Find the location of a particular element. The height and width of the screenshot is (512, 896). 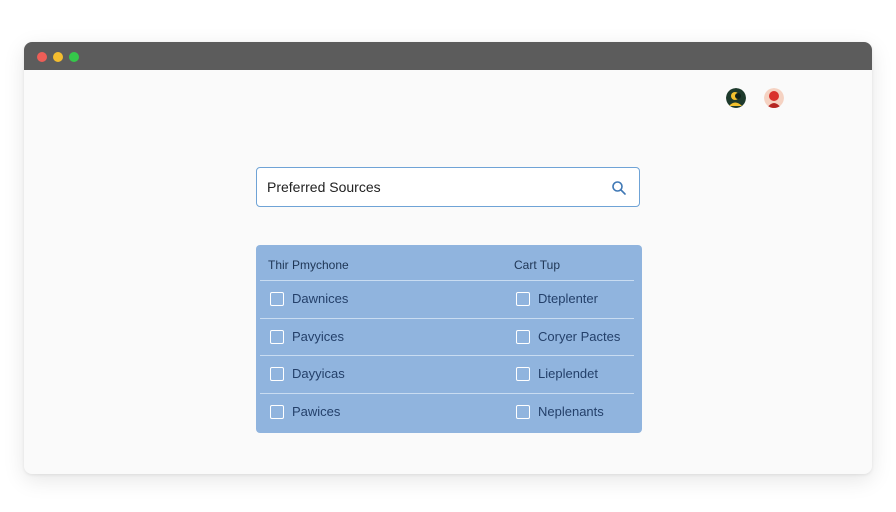

option-row: Dayyicas Lieplendet is located at coordinates (449, 374).